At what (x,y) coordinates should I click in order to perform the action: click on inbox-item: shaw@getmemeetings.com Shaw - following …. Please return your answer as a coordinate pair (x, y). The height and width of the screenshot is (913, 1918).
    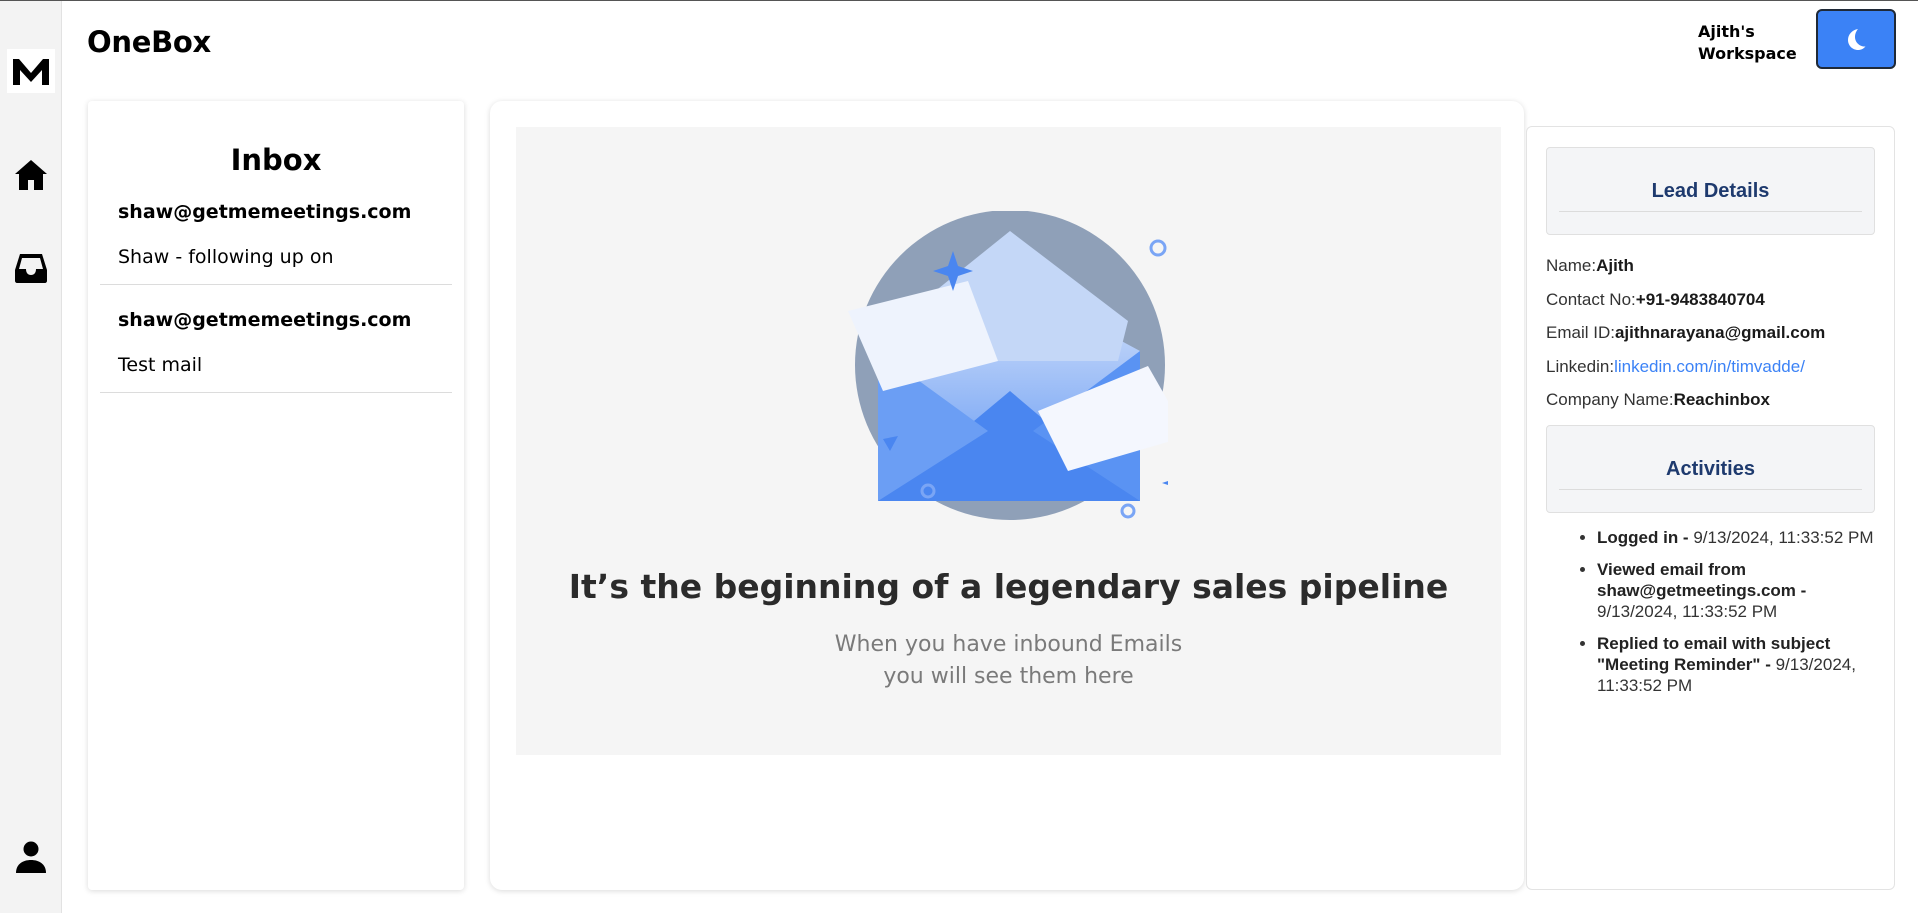
    Looking at the image, I should click on (276, 231).